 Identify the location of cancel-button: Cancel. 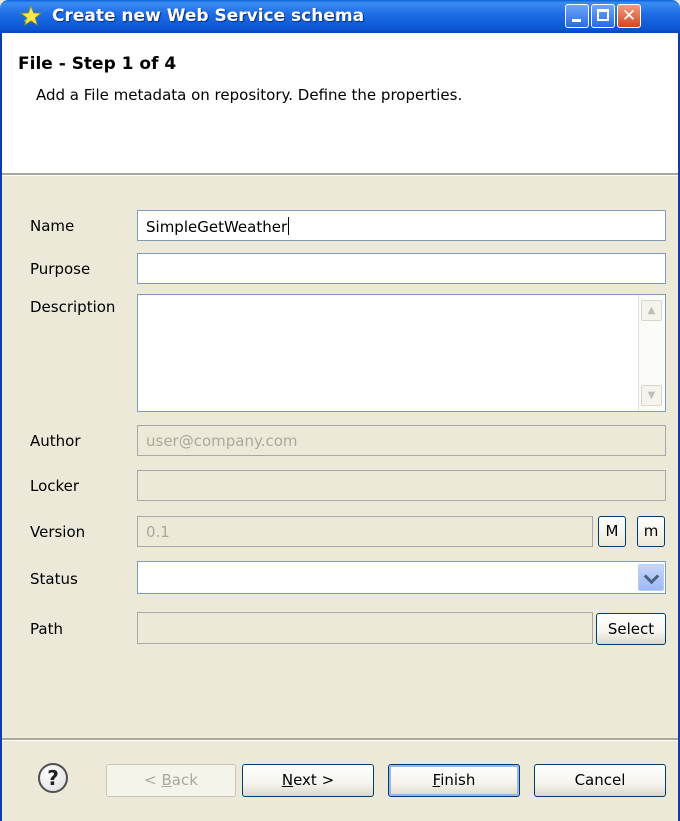
(600, 780).